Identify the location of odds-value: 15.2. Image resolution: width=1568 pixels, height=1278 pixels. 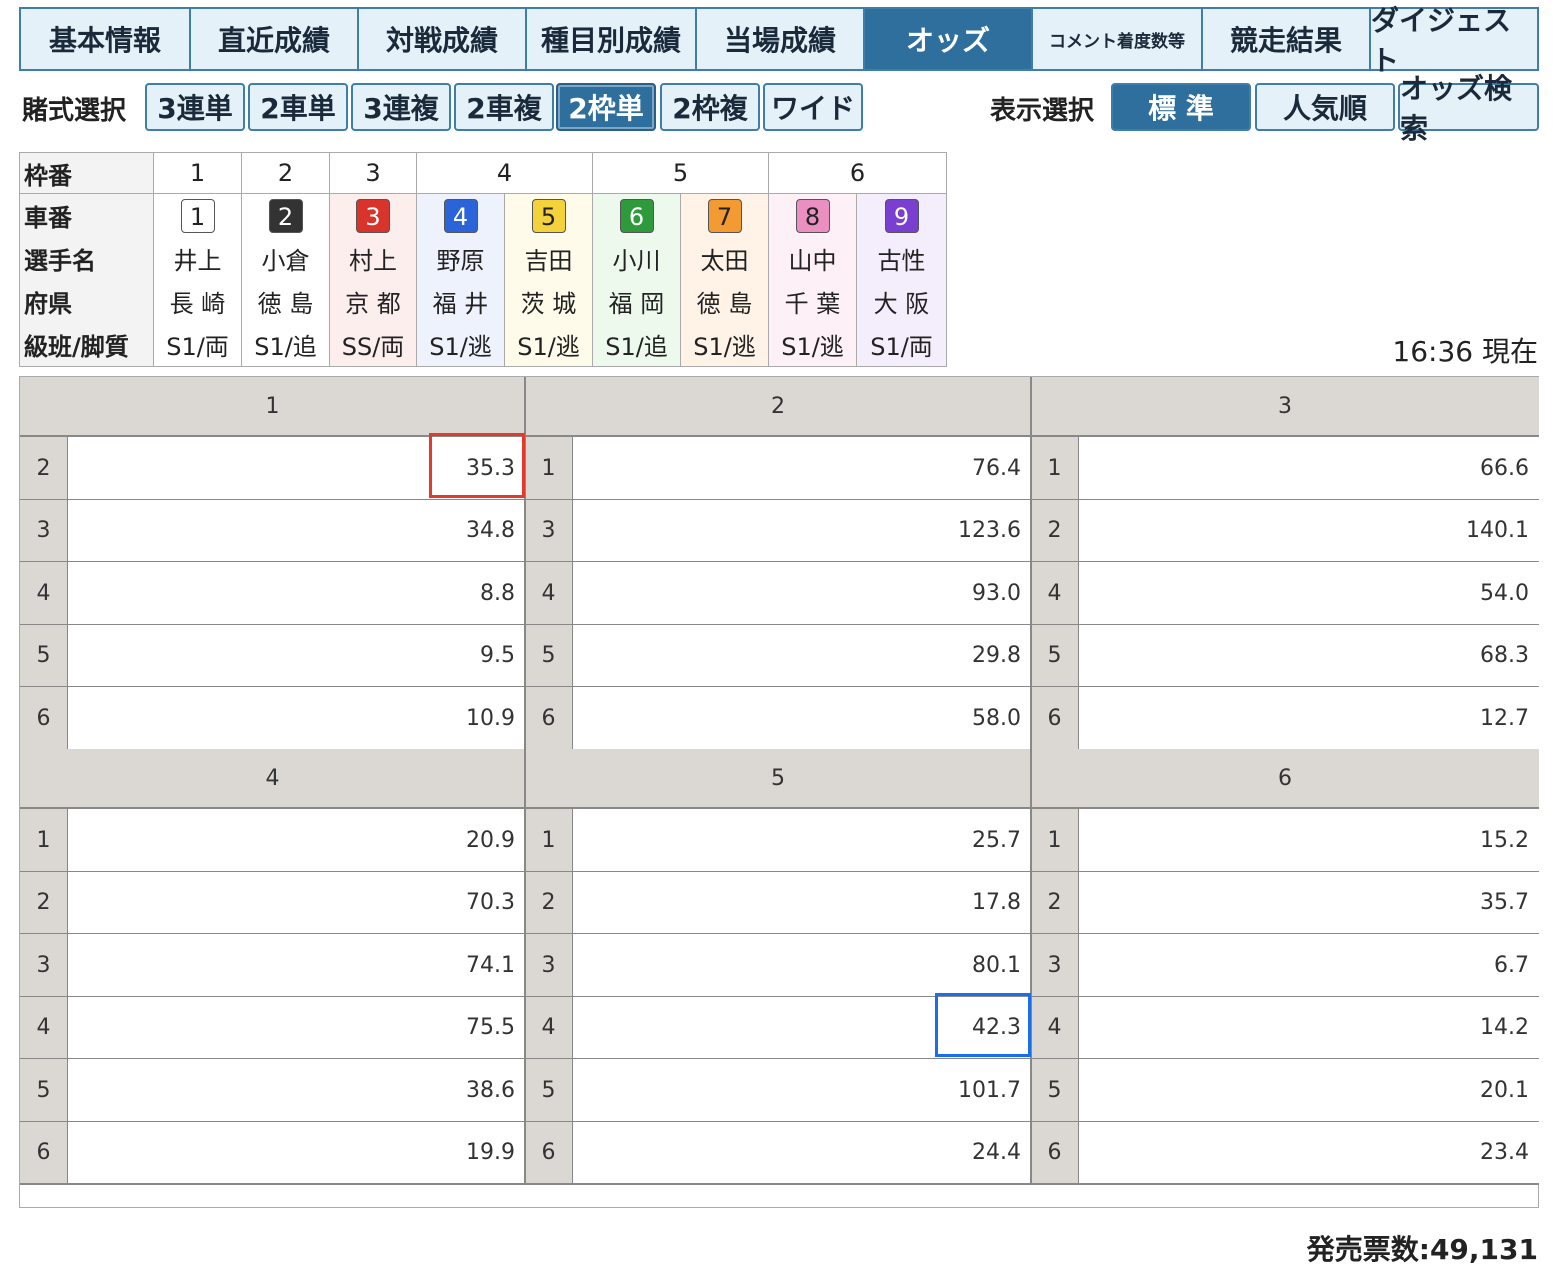
(1309, 840).